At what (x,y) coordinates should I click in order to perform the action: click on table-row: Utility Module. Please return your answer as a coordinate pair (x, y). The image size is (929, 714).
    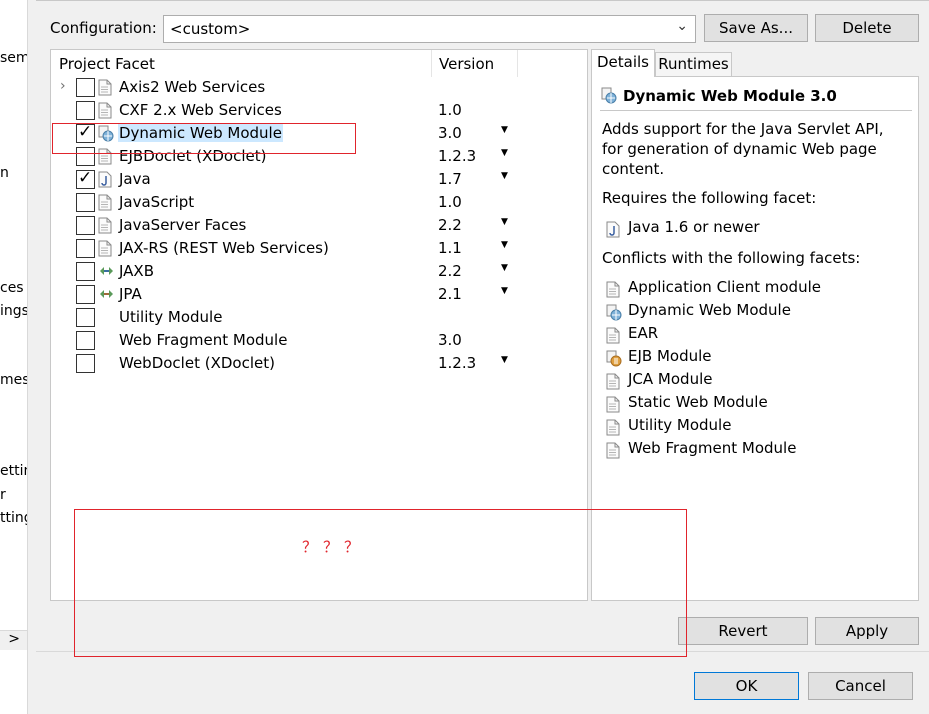
    Looking at the image, I should click on (319, 318).